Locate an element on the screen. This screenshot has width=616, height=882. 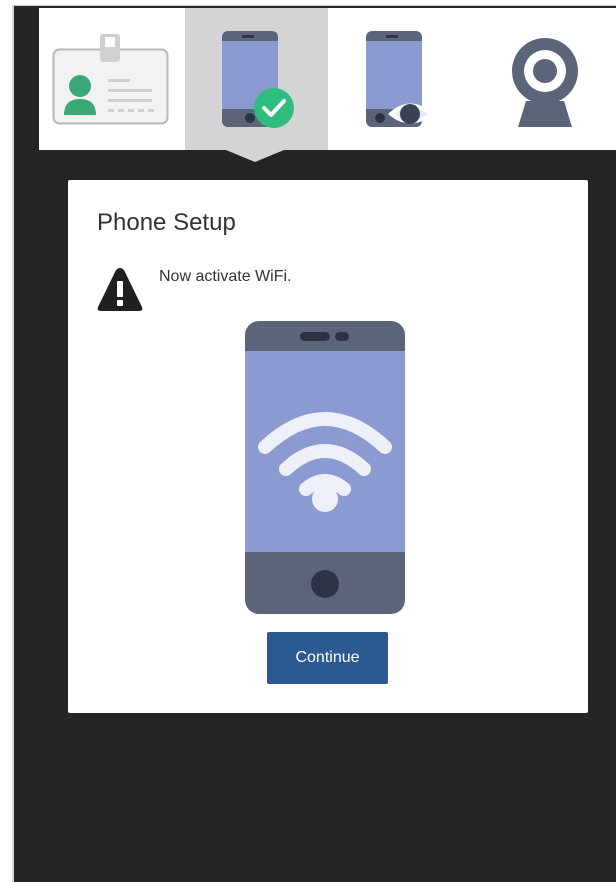
step-phone-review is located at coordinates (400, 79).